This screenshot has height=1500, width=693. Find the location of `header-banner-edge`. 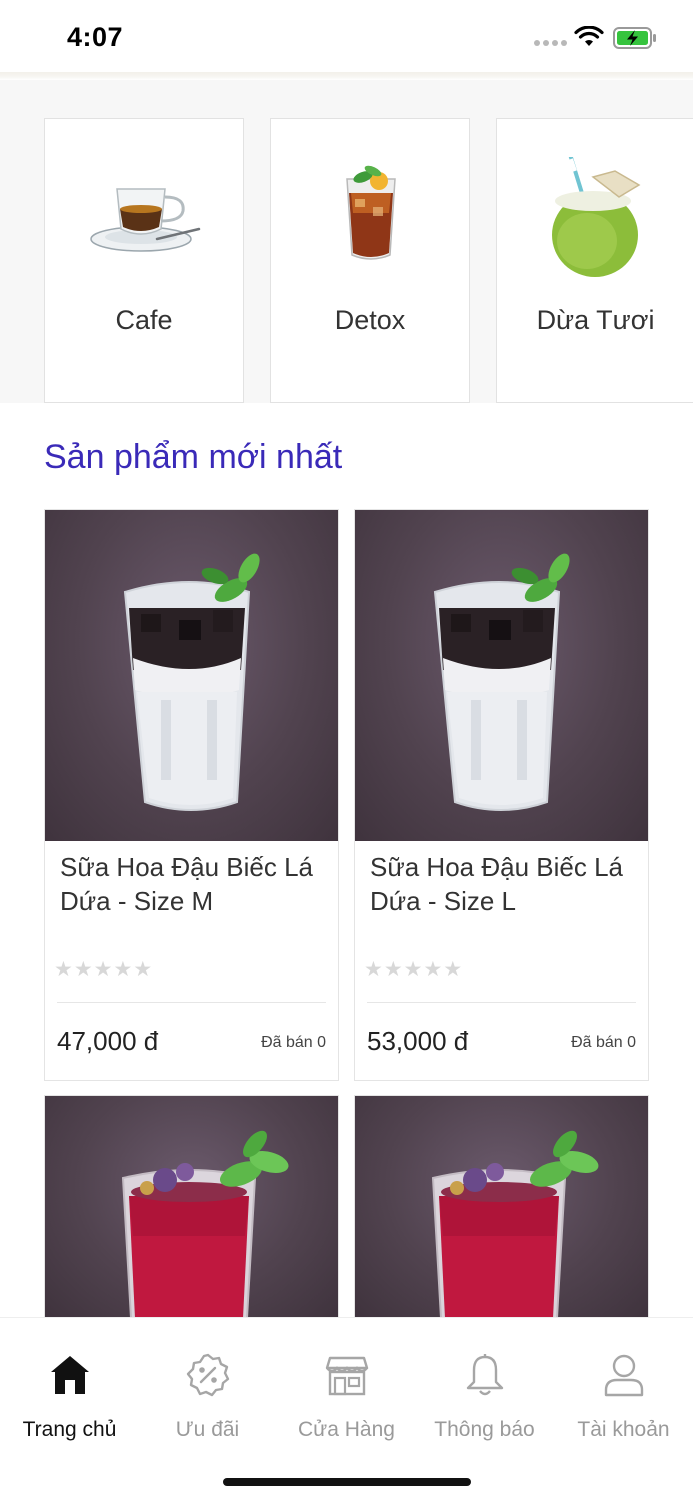

header-banner-edge is located at coordinates (346, 76).